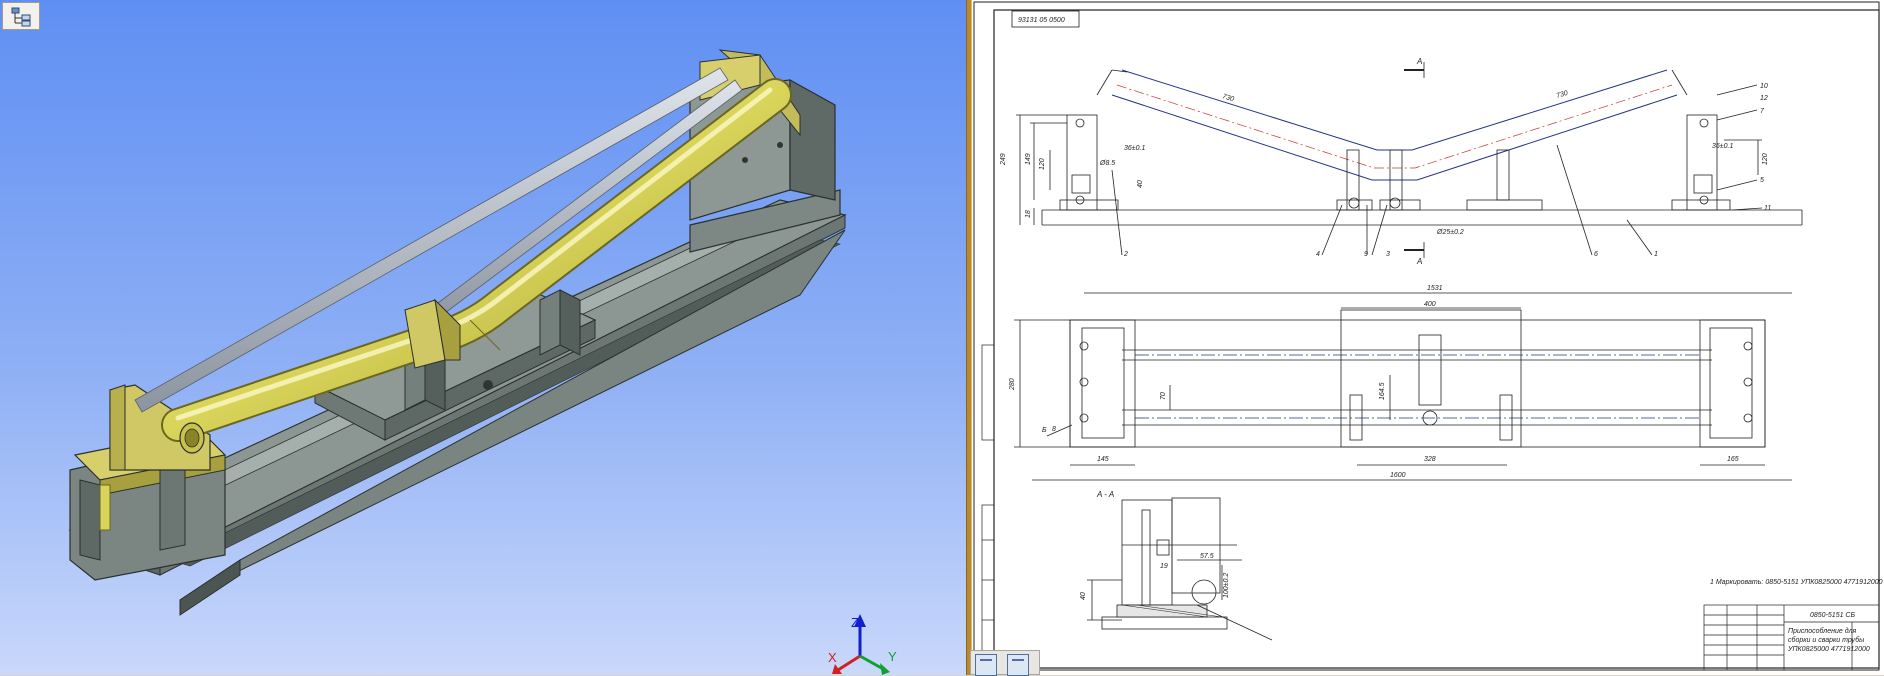  Describe the element at coordinates (1041, 20) in the screenshot. I see `stamp-code: 93131 05 0500` at that location.